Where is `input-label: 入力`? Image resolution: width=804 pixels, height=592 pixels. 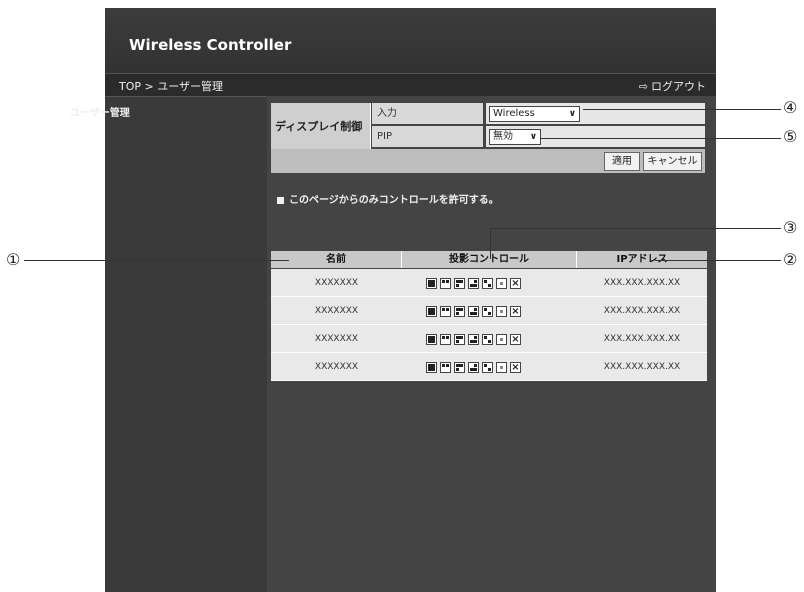 input-label: 入力 is located at coordinates (427, 113).